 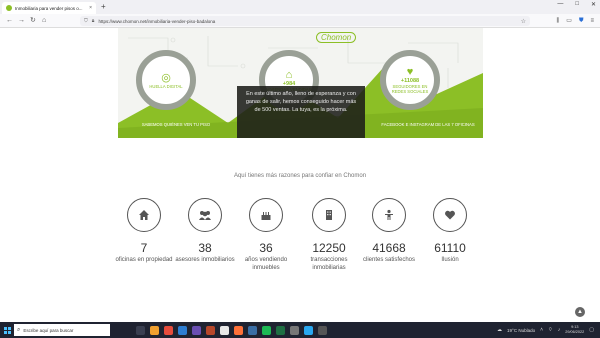 I want to click on window-controls: — □ ✕, so click(x=576, y=4).